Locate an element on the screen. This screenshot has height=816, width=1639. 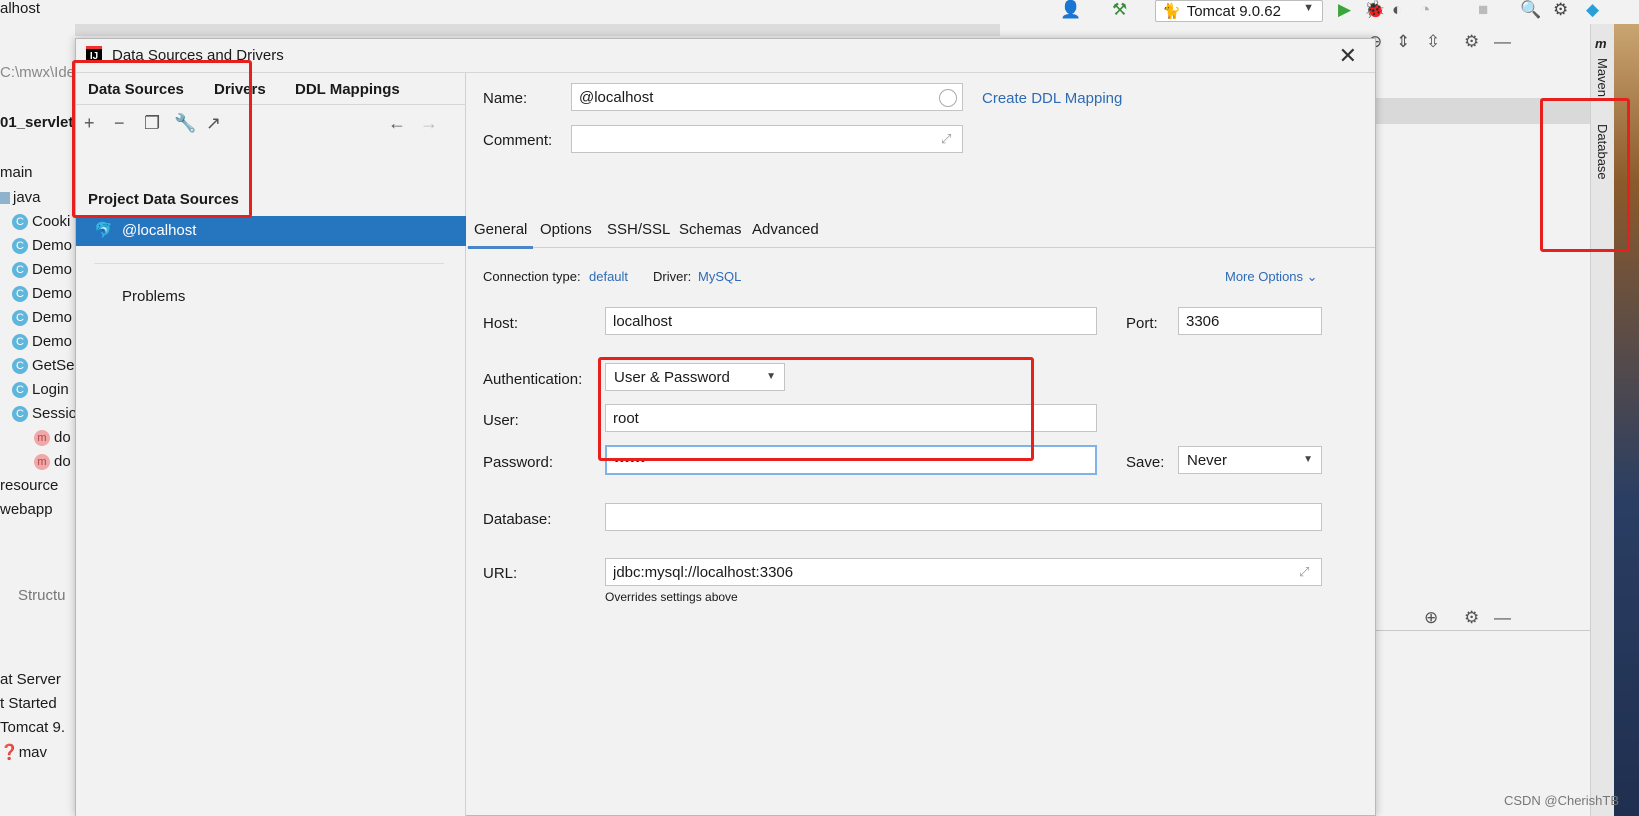
url-hint: Overrides settings above is located at coordinates (671, 597).